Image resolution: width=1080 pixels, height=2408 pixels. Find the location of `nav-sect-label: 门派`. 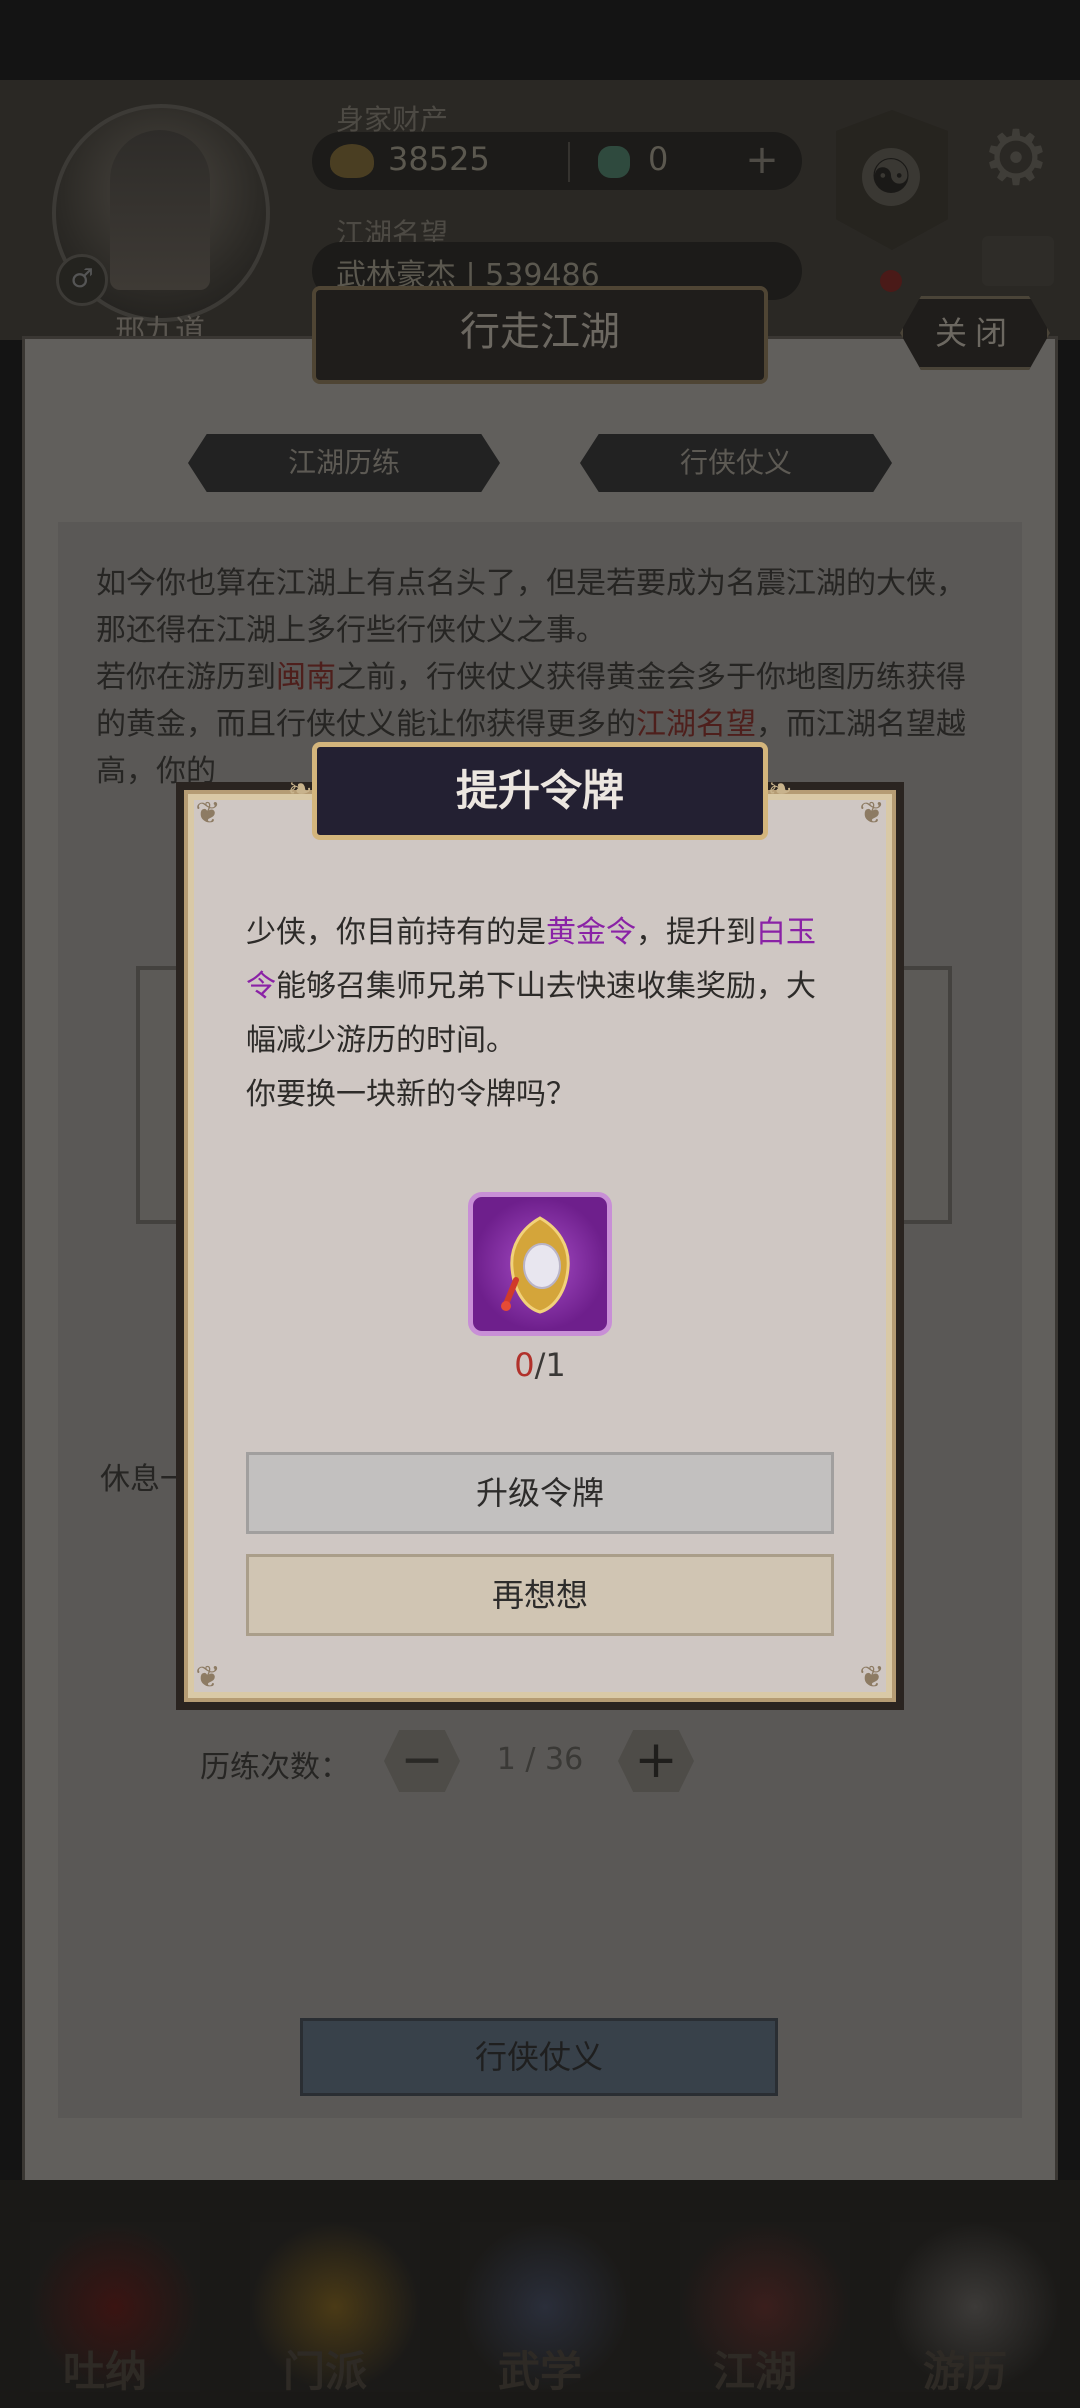

nav-sect-label: 门派 is located at coordinates (325, 2368).